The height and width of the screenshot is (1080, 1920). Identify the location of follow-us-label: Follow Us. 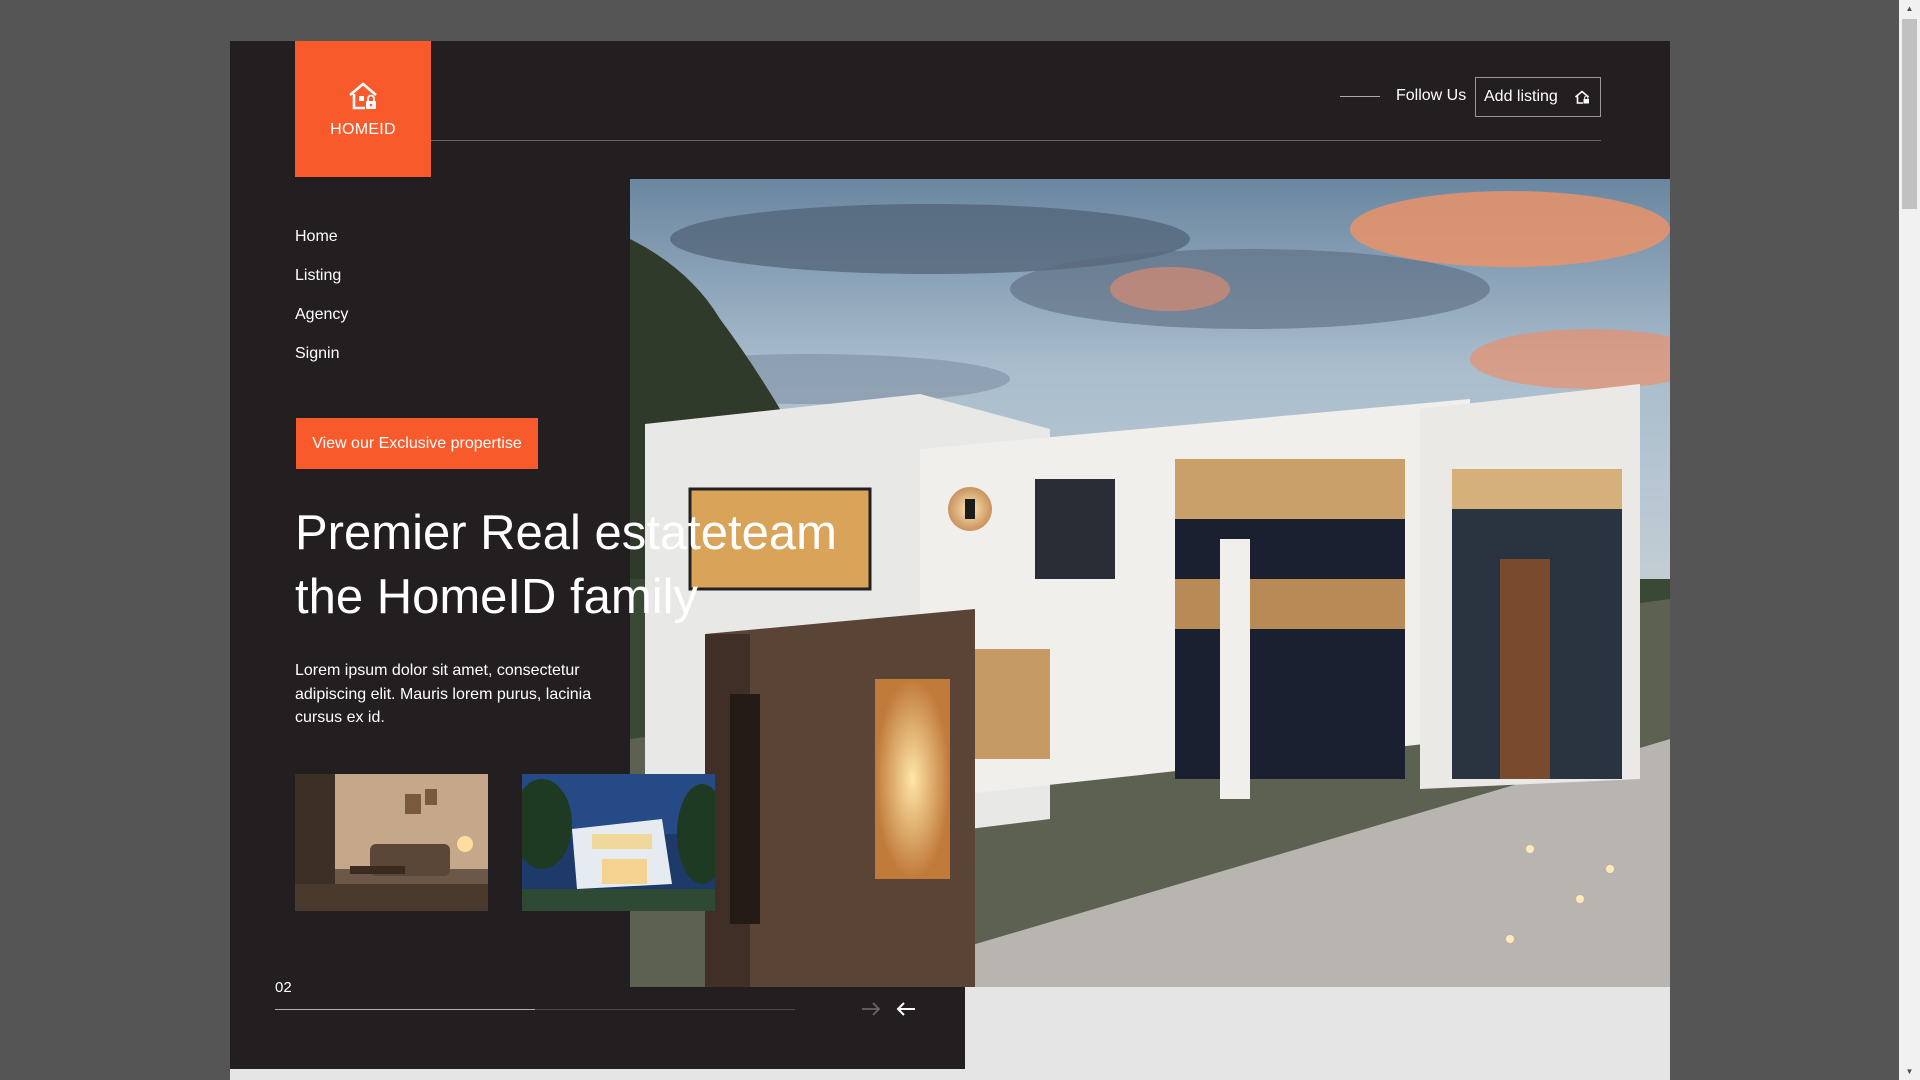
(1431, 95).